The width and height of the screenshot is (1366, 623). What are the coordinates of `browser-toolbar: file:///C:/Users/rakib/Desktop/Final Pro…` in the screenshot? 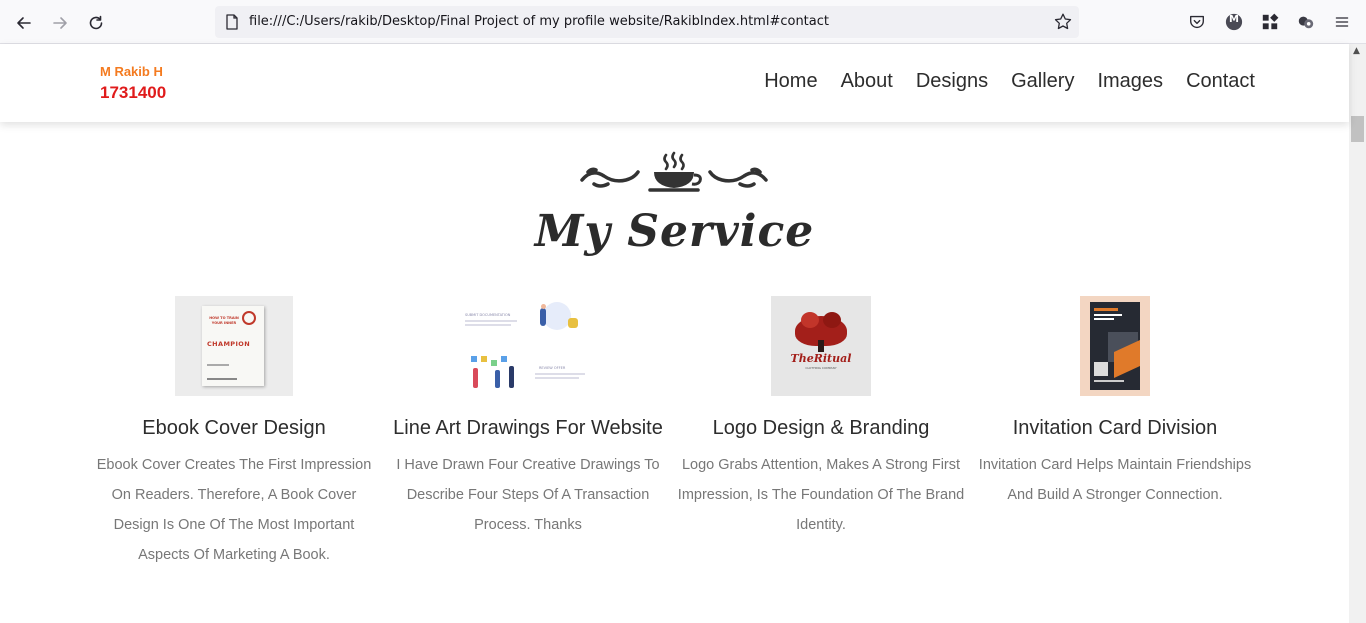 It's located at (683, 22).